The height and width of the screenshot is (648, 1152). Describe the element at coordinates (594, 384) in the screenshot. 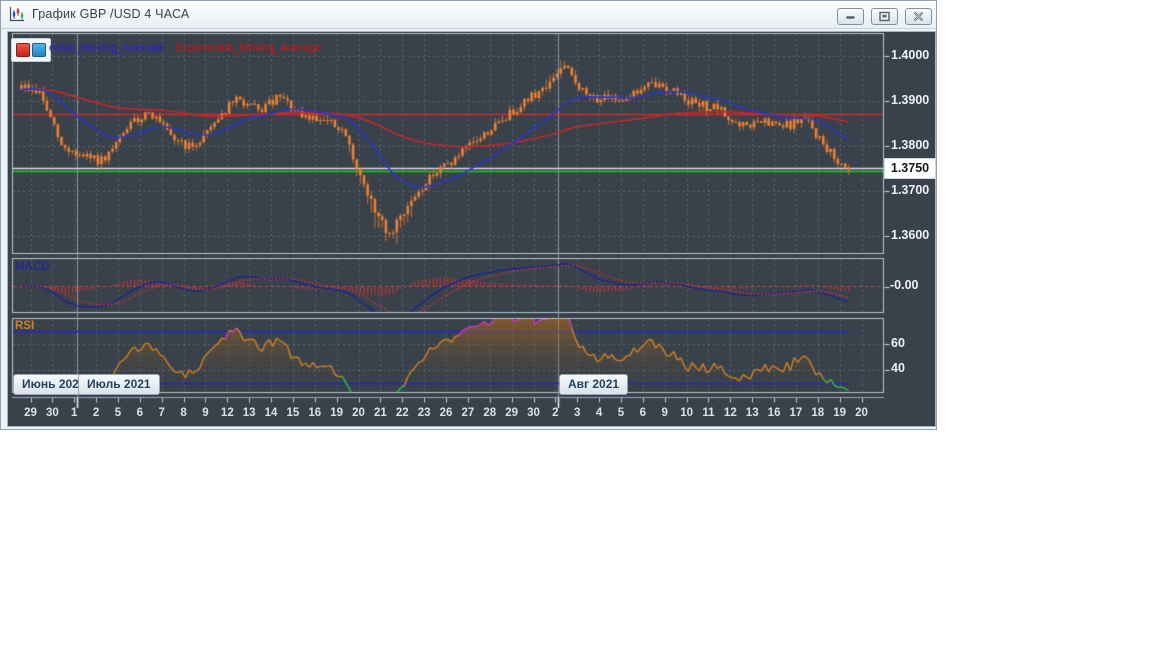

I see `month-label-august: Авг 2021` at that location.